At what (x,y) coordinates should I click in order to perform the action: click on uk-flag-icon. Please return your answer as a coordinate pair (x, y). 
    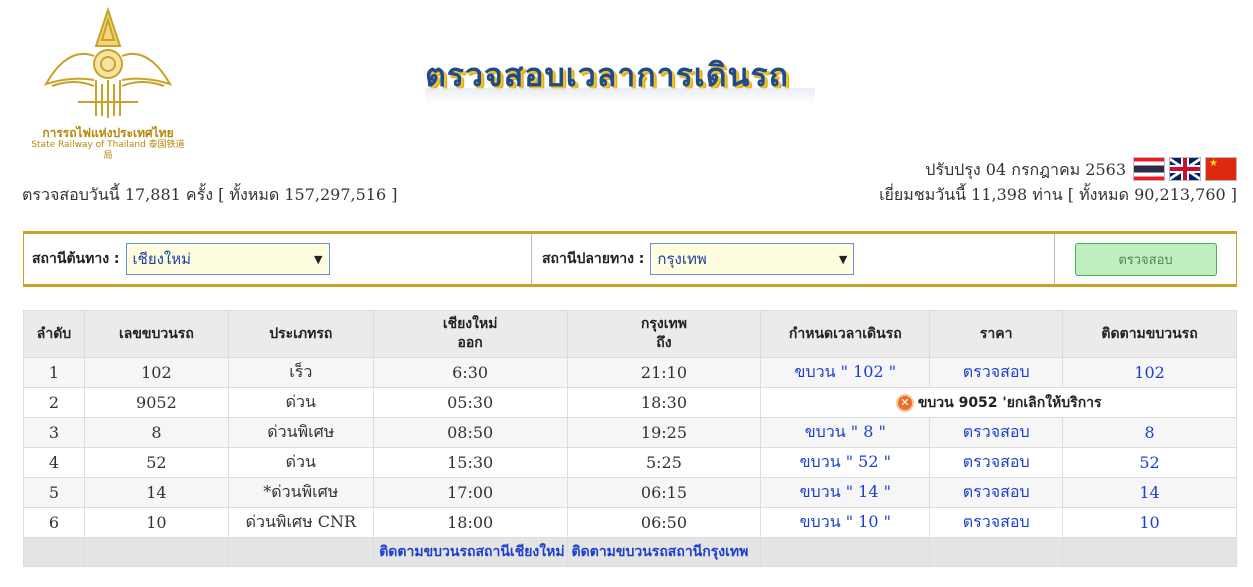
    Looking at the image, I should click on (1185, 169).